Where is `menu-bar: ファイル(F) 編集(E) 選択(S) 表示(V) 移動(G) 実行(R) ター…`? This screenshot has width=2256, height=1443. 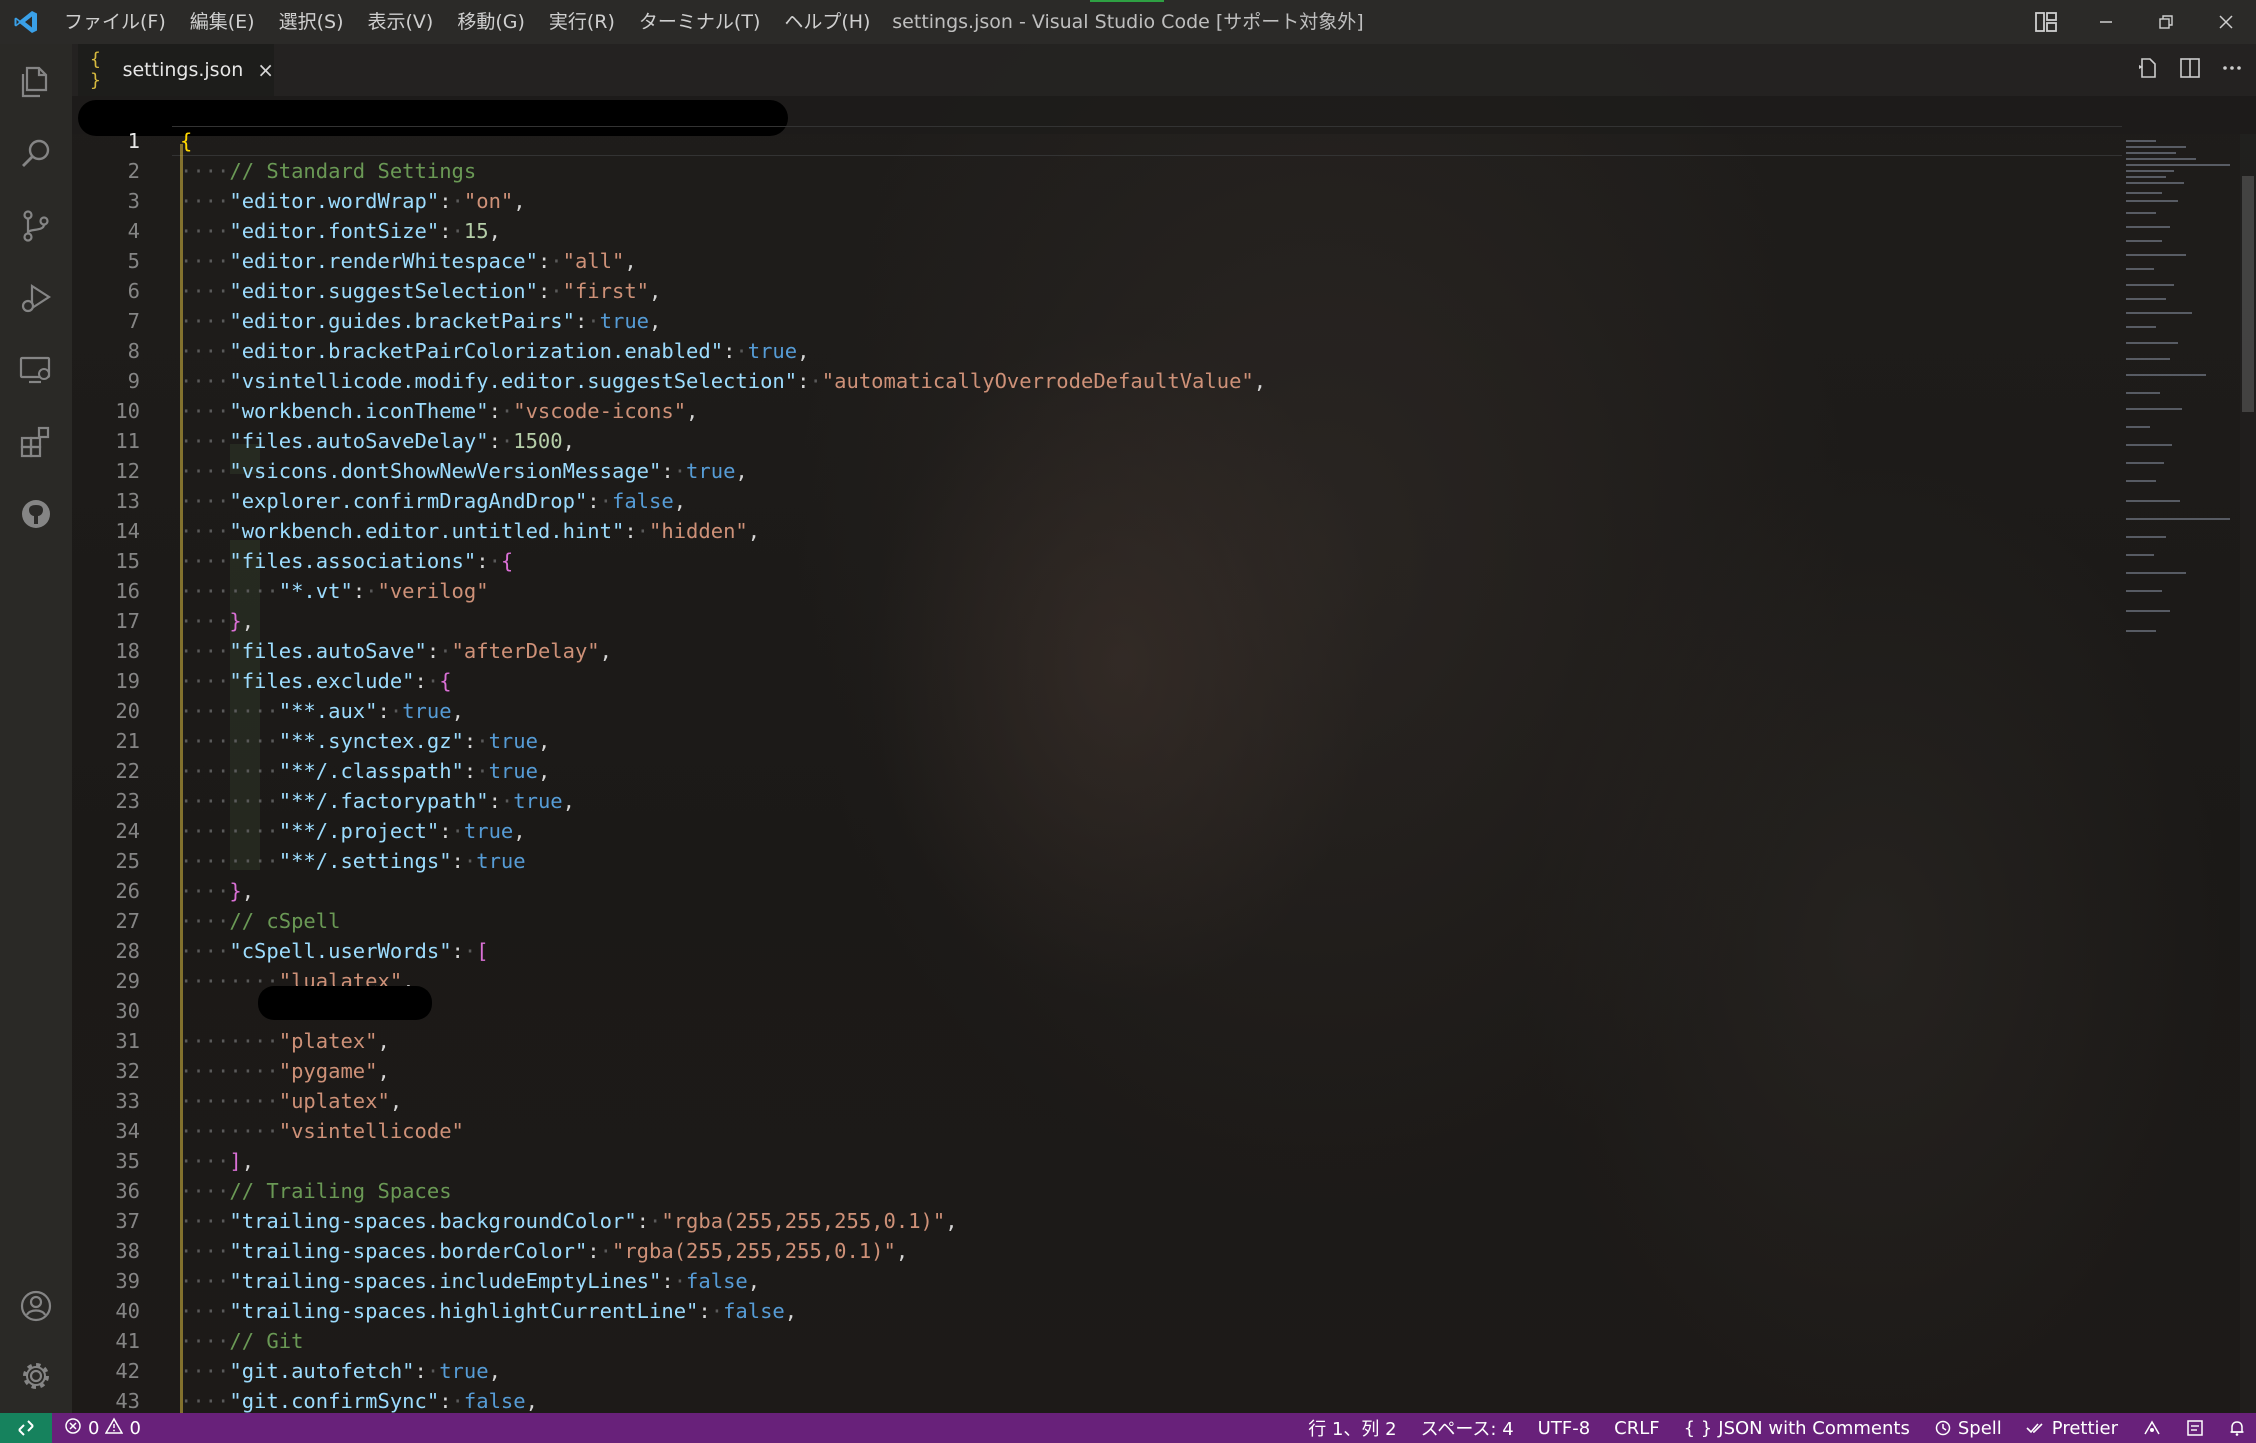
menu-bar: ファイル(F) 編集(E) 選択(S) 表示(V) 移動(G) 実行(R) ター… is located at coordinates (467, 22).